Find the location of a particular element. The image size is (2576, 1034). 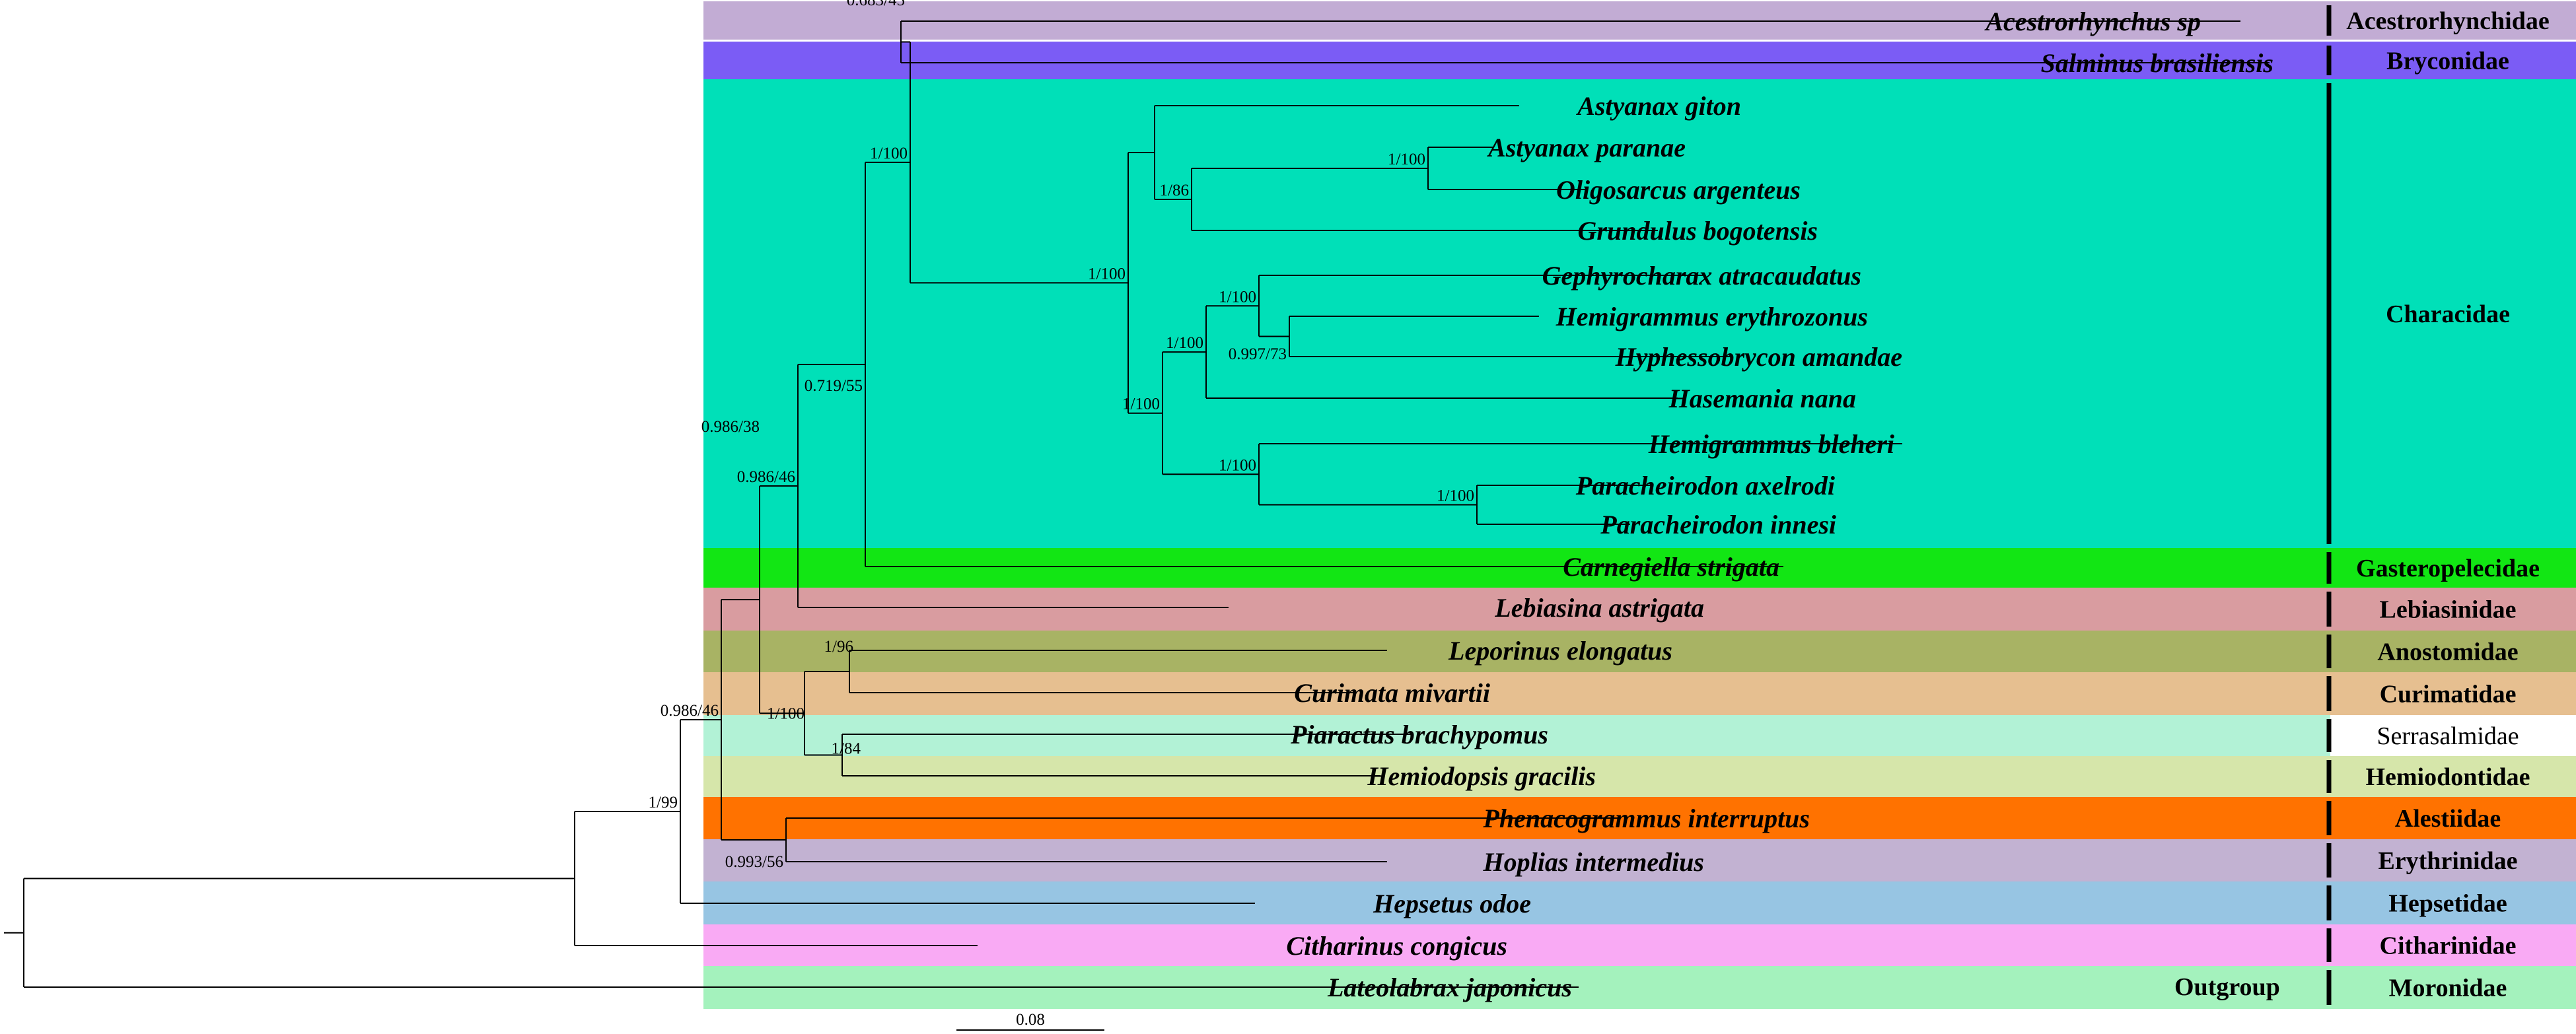

taxon-label: Piaractus brachypomus is located at coordinates (1419, 734).